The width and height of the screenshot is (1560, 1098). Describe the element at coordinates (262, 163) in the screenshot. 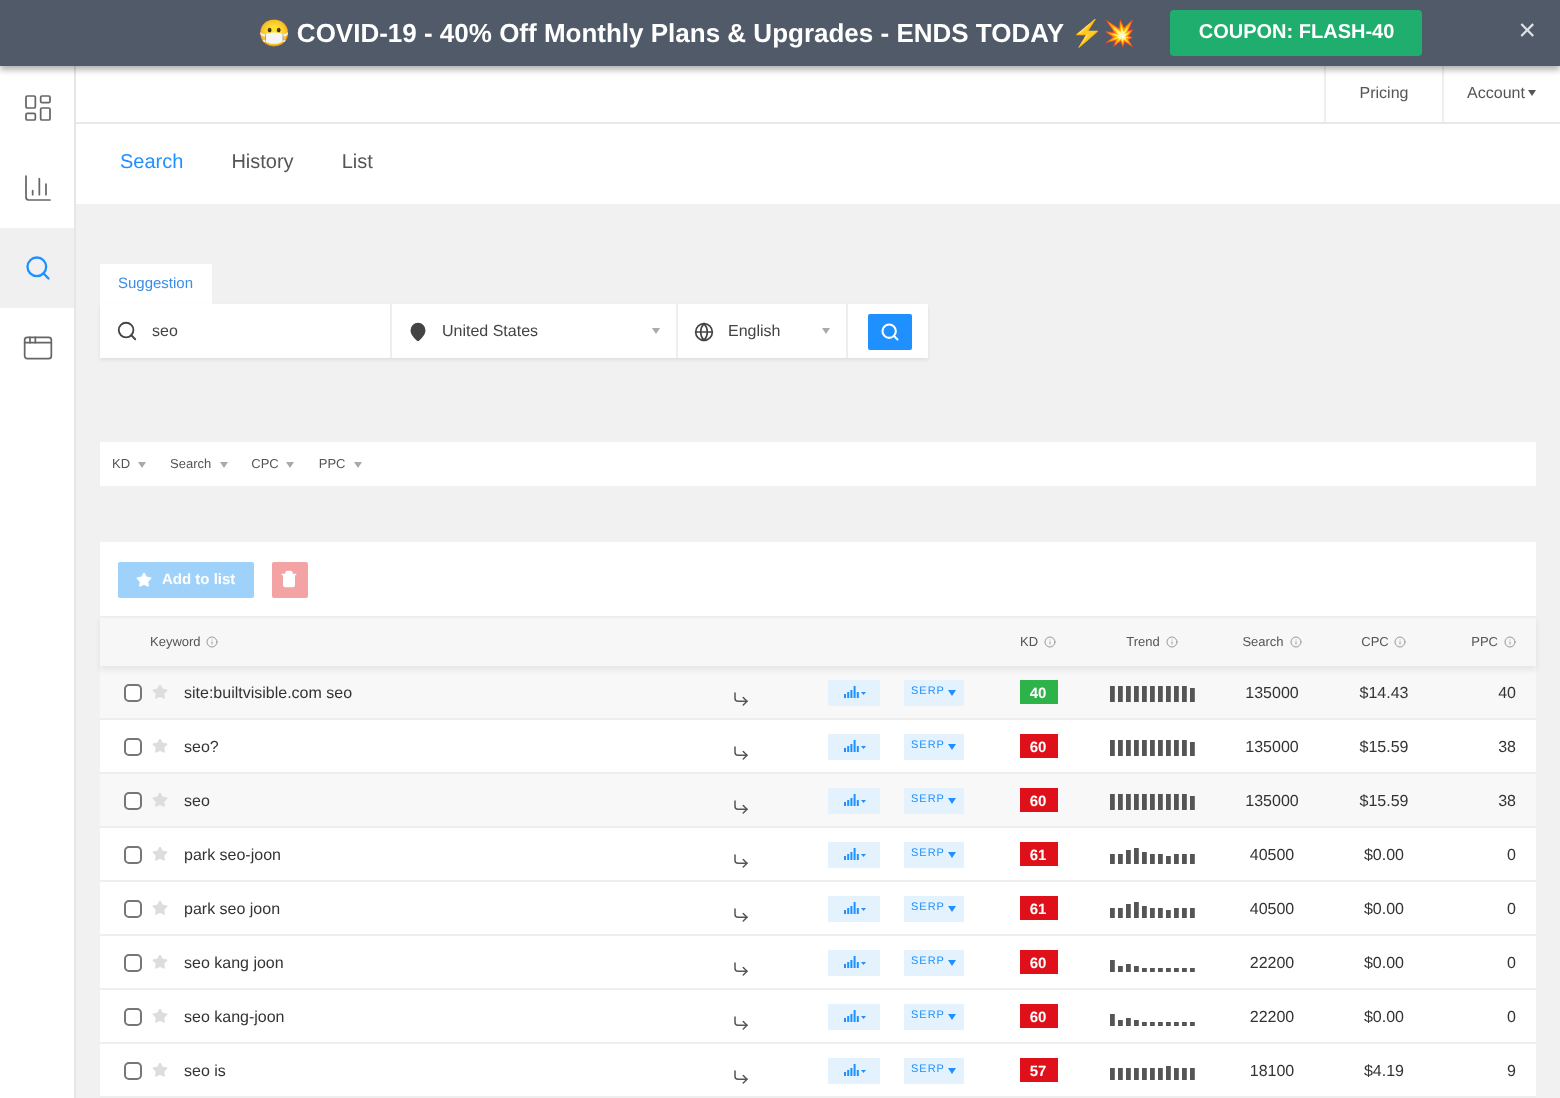

I see `tab: History` at that location.